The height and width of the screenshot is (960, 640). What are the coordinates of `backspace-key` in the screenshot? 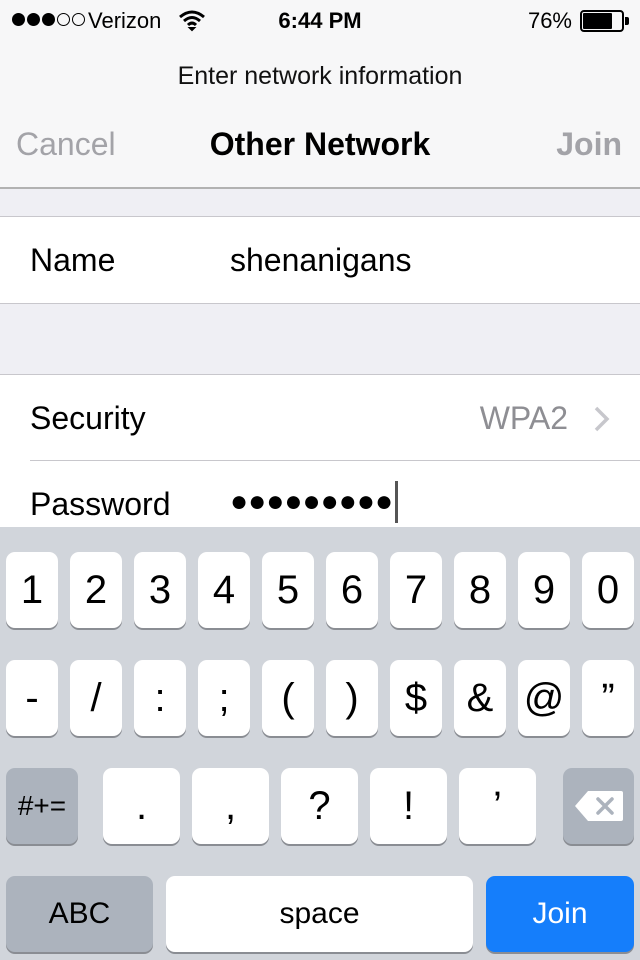 It's located at (598, 806).